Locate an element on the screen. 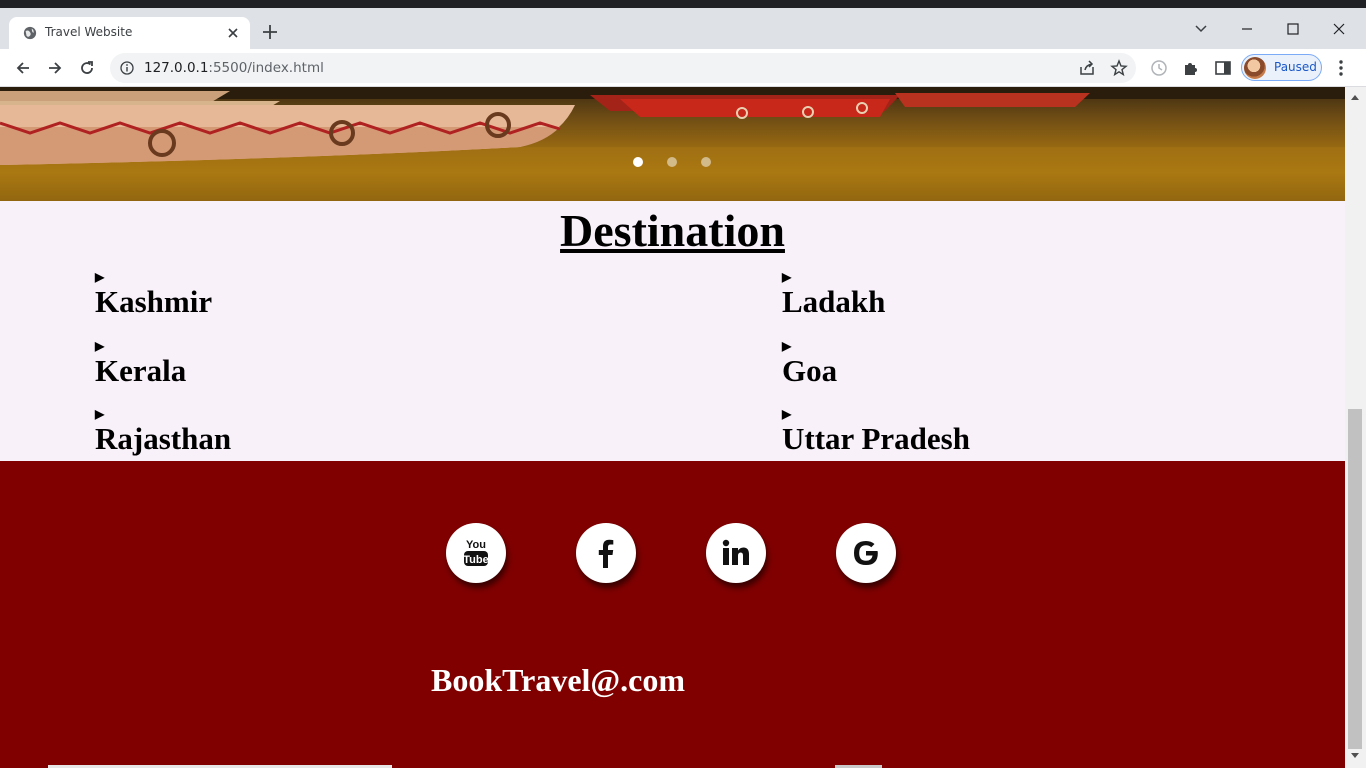 The height and width of the screenshot is (768, 1366). side-panel-icon is located at coordinates (1223, 68).